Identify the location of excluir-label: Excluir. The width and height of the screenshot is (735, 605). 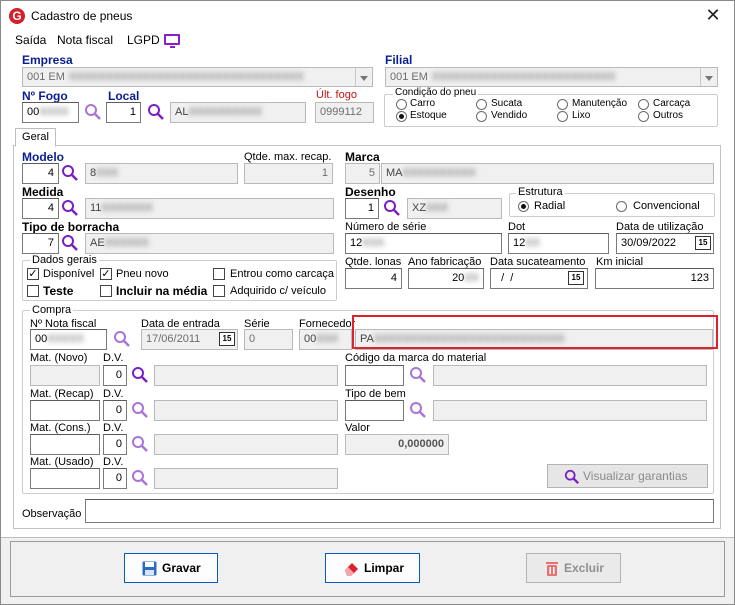
(584, 568).